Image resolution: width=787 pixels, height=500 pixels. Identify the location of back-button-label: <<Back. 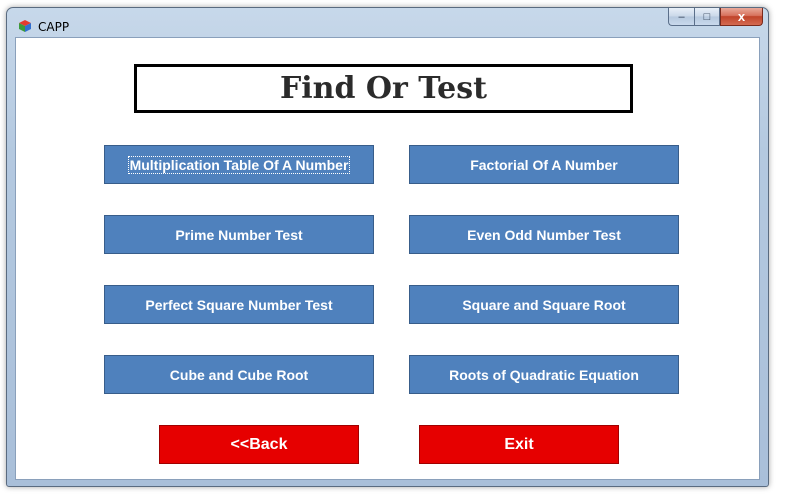
(259, 444).